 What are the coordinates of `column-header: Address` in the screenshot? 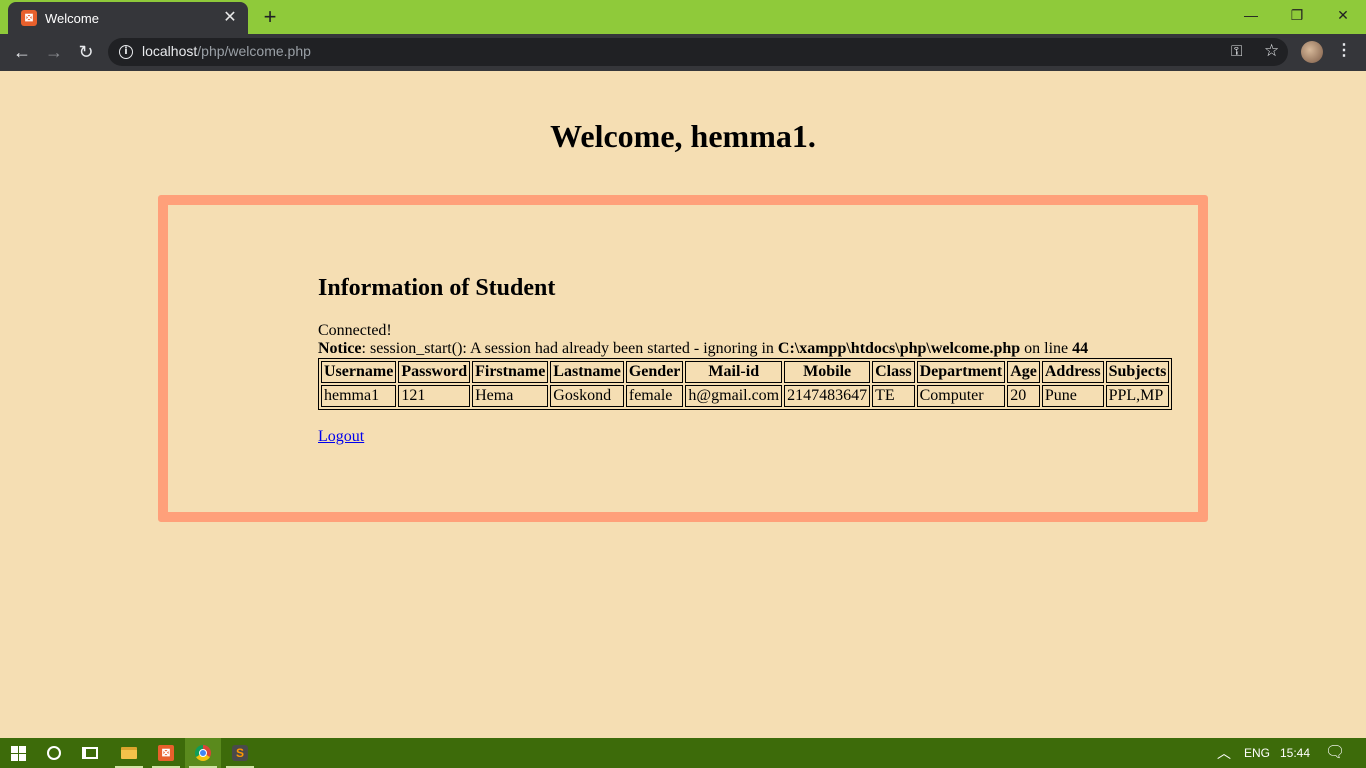 It's located at (1072, 372).